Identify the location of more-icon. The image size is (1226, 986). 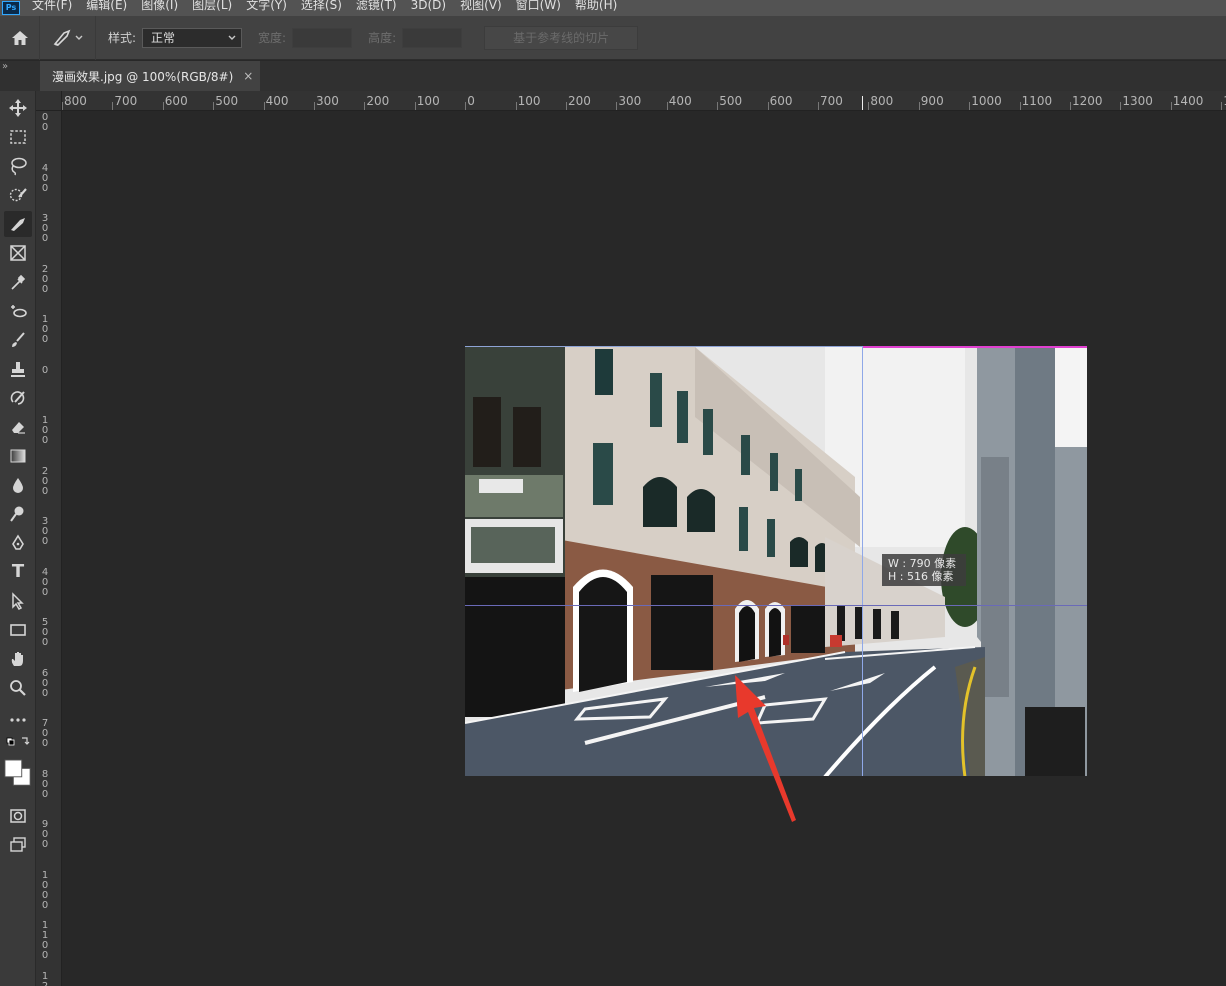
(18, 720).